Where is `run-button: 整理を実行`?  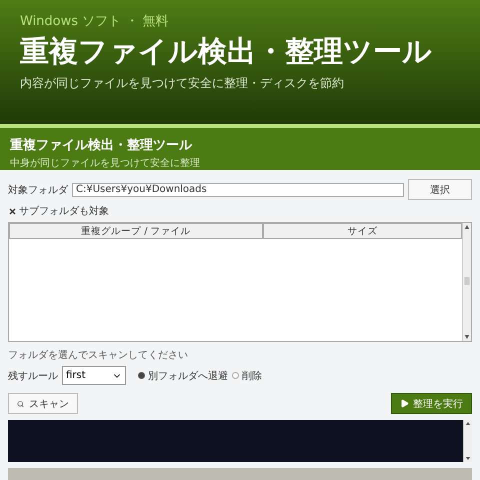
run-button: 整理を実行 is located at coordinates (431, 403).